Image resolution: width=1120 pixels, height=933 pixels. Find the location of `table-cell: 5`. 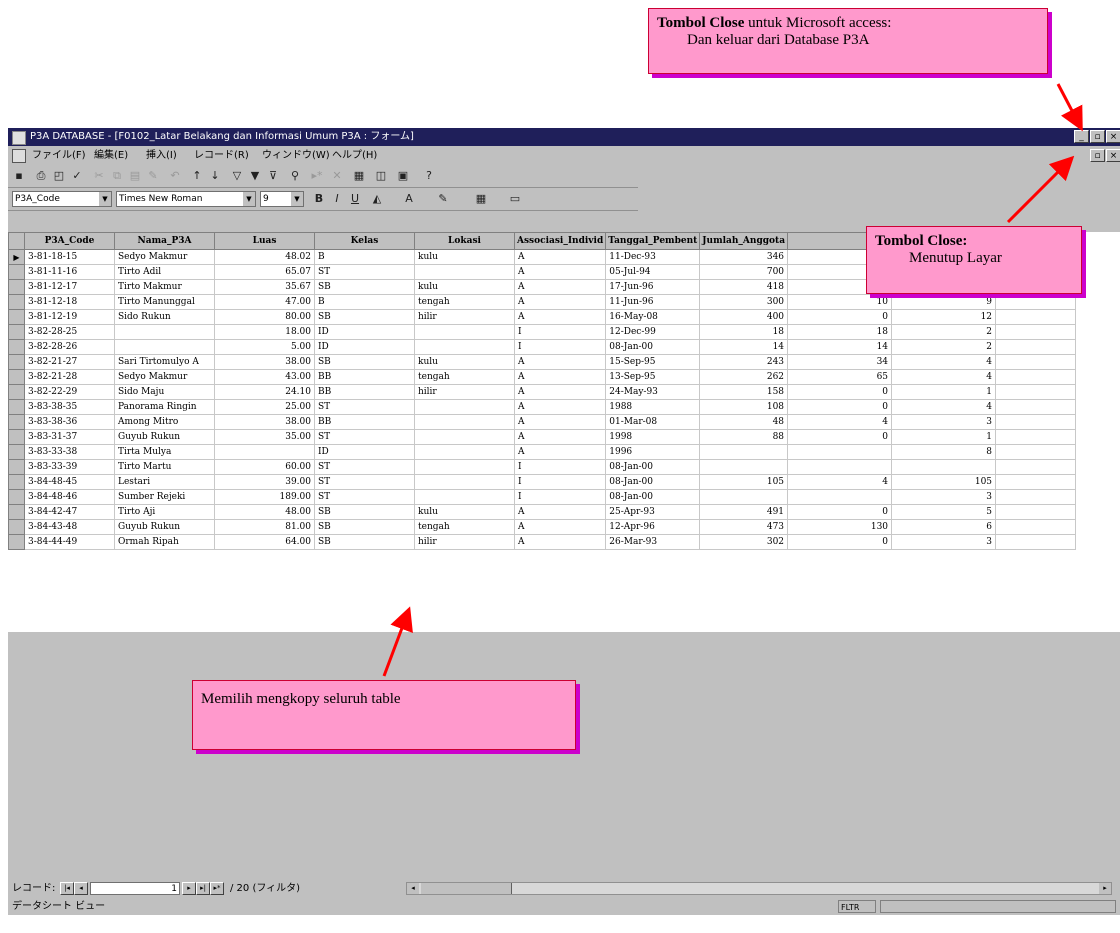

table-cell: 5 is located at coordinates (944, 512).